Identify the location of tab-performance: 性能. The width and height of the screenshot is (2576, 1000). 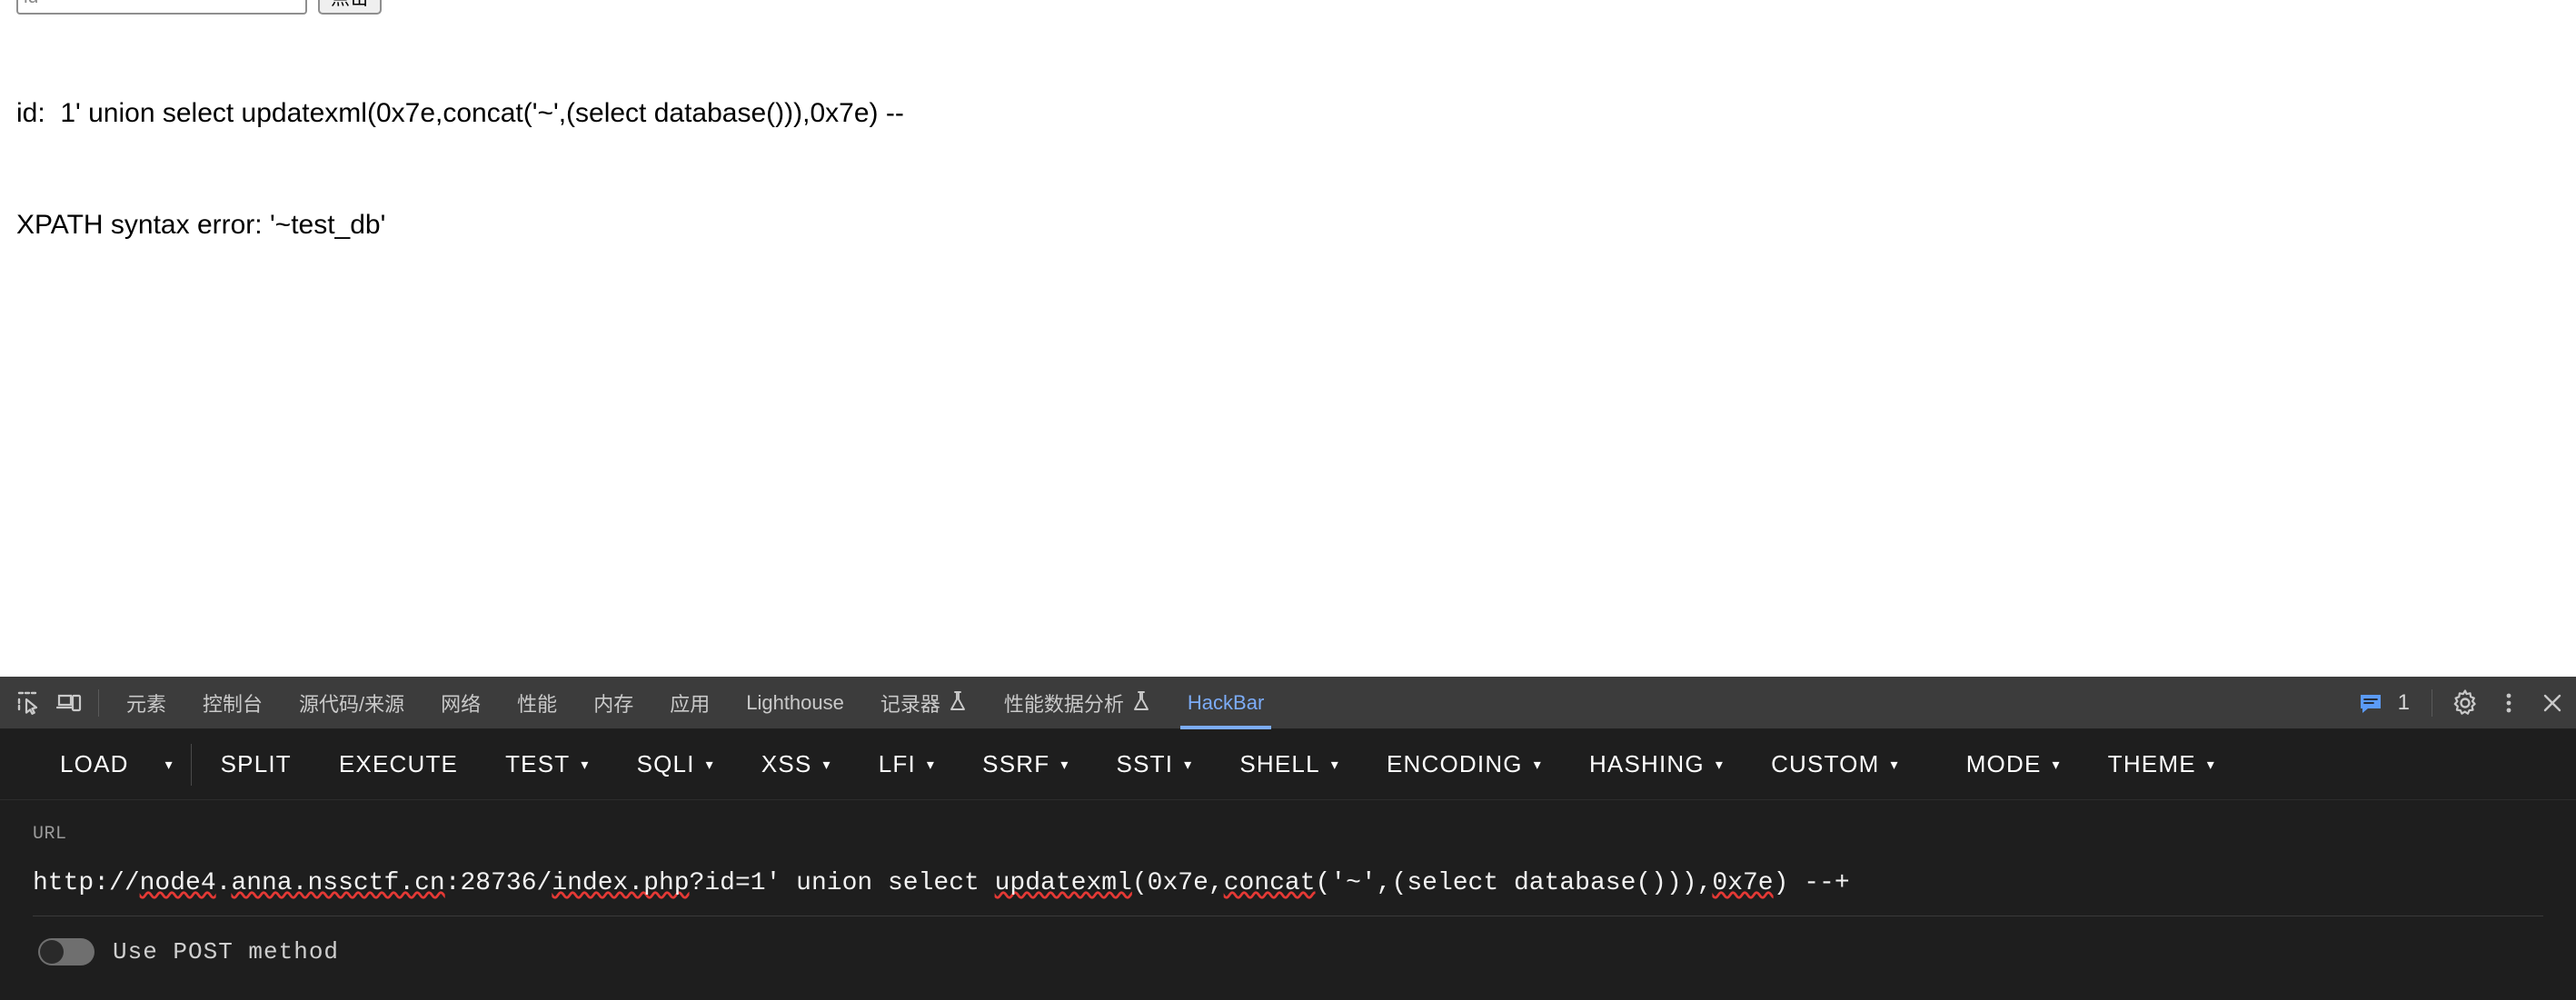
(537, 703).